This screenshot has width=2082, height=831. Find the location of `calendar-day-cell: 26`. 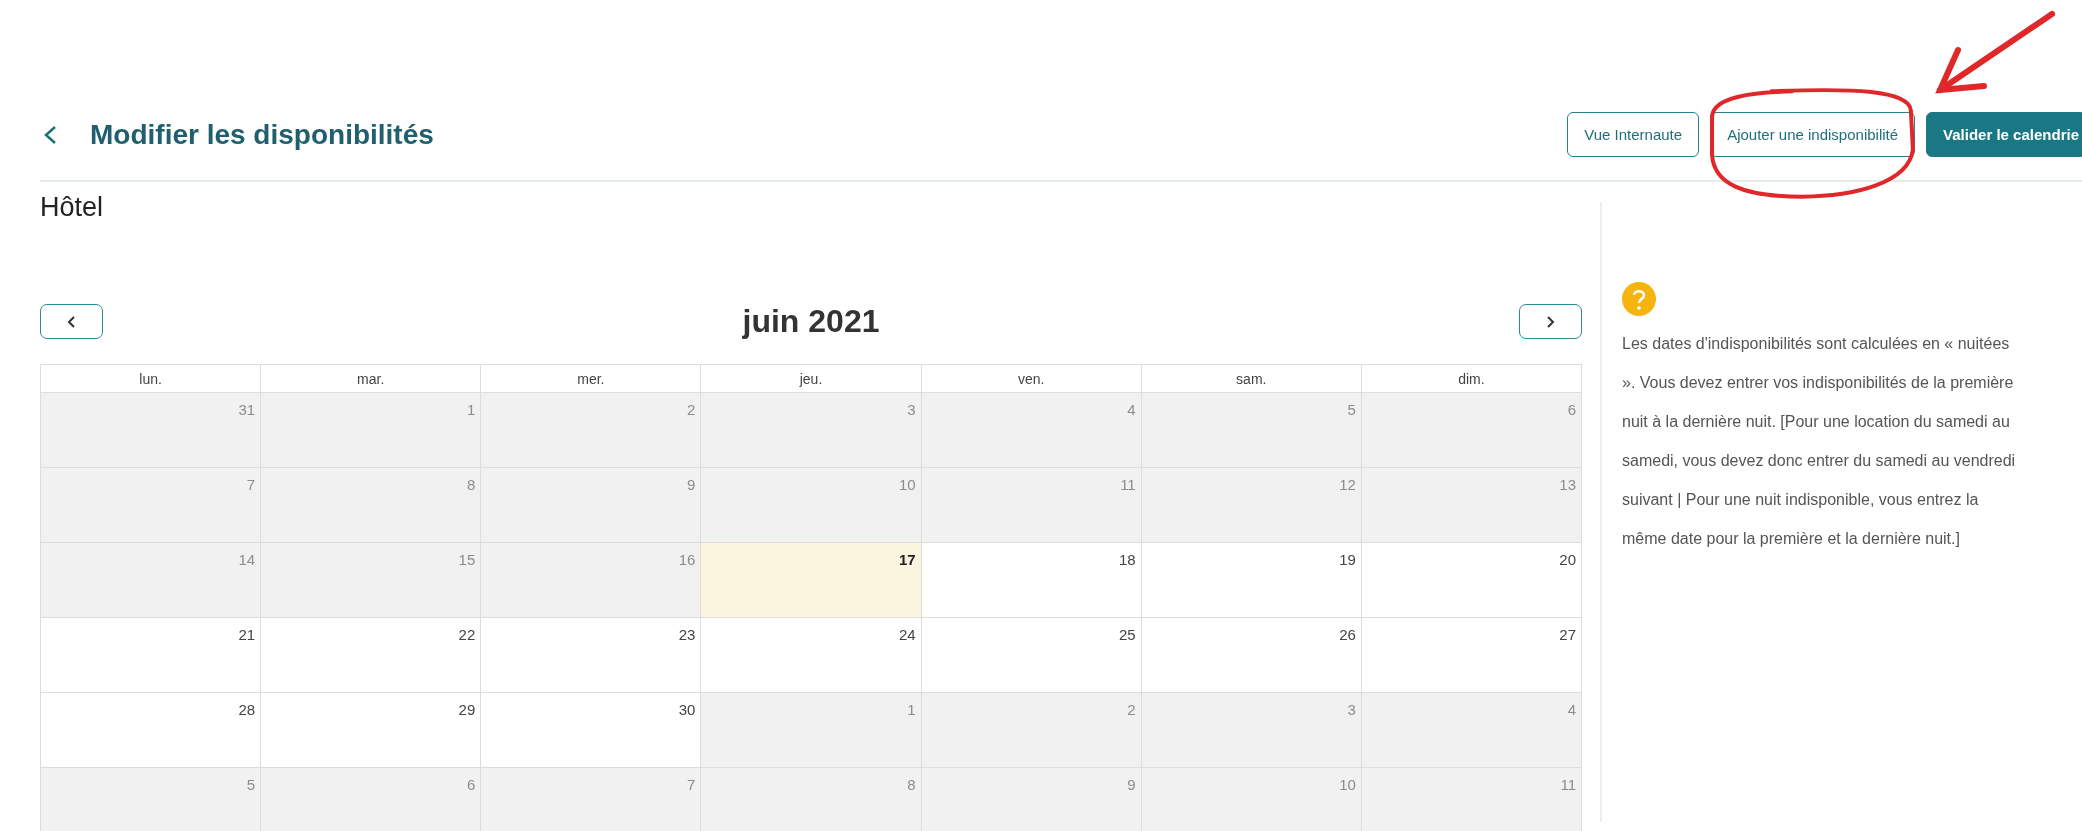

calendar-day-cell: 26 is located at coordinates (1251, 655).